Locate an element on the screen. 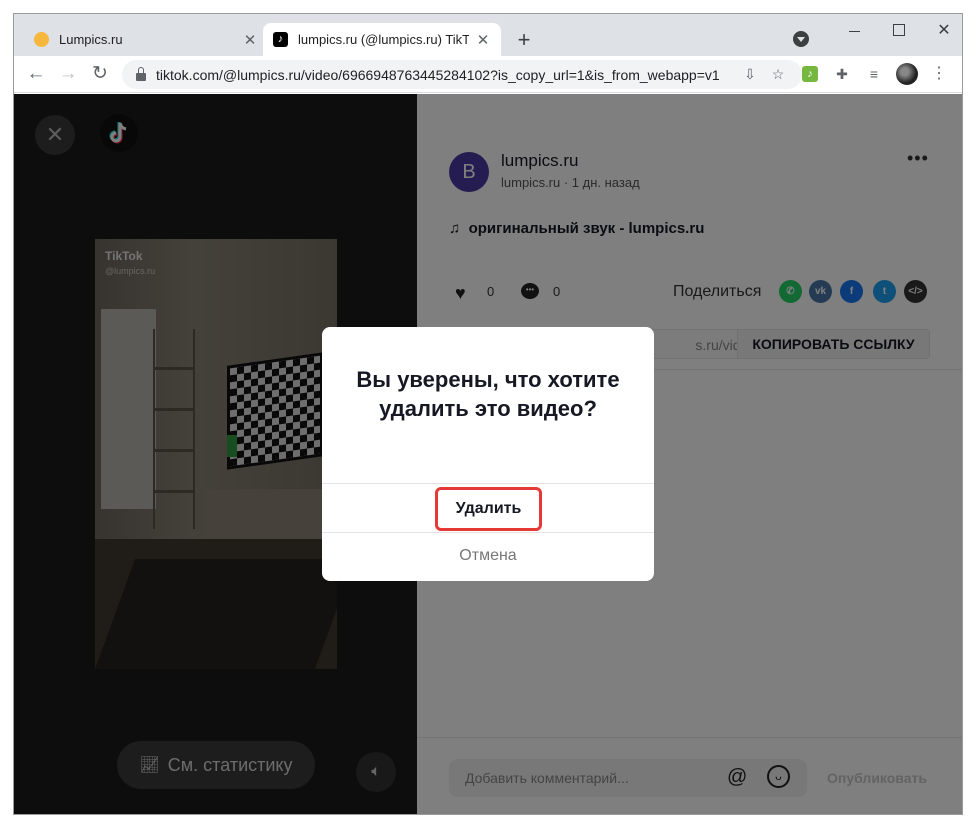  install-app-icon: ⇩ is located at coordinates (750, 74).